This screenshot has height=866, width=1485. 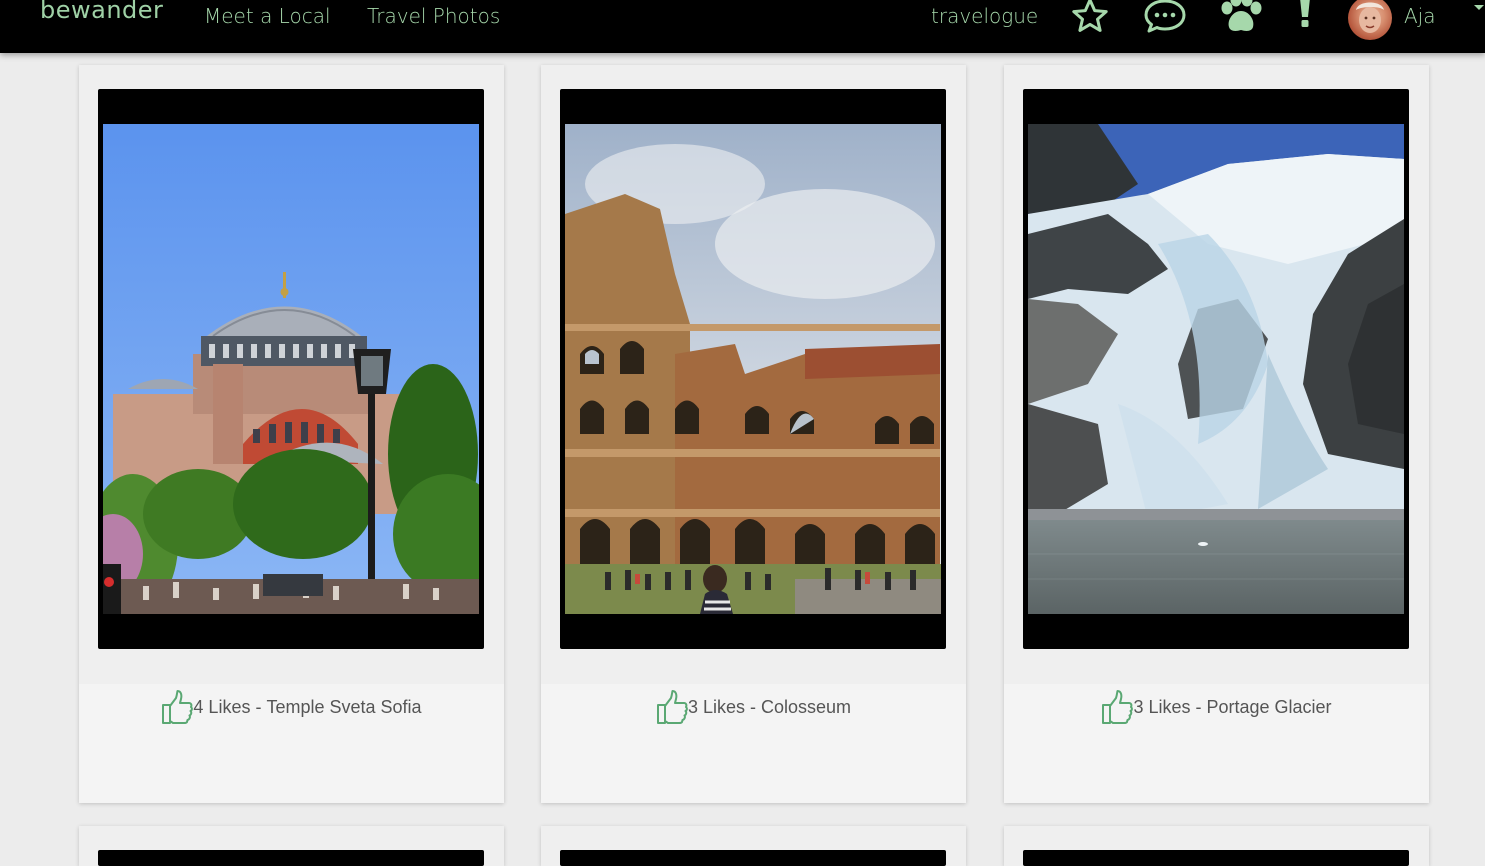 I want to click on chevron-down-icon, so click(x=1479, y=7).